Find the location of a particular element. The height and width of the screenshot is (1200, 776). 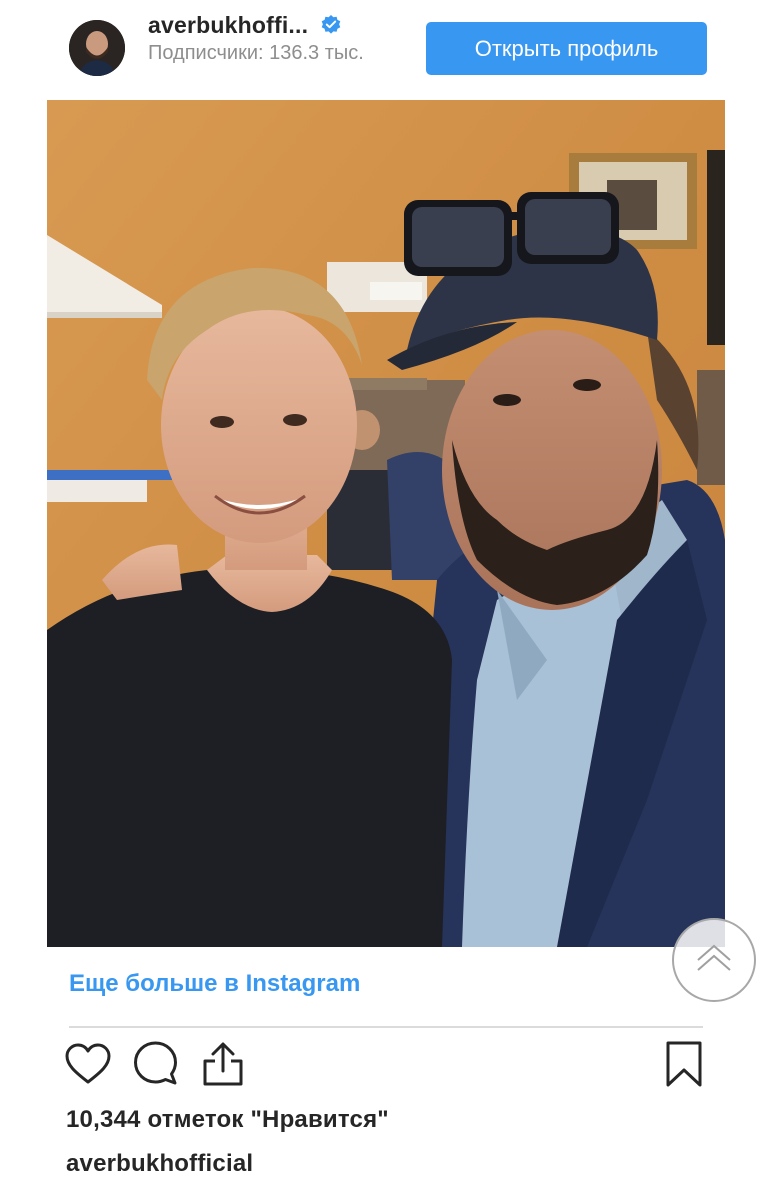

share-icon is located at coordinates (223, 1066).